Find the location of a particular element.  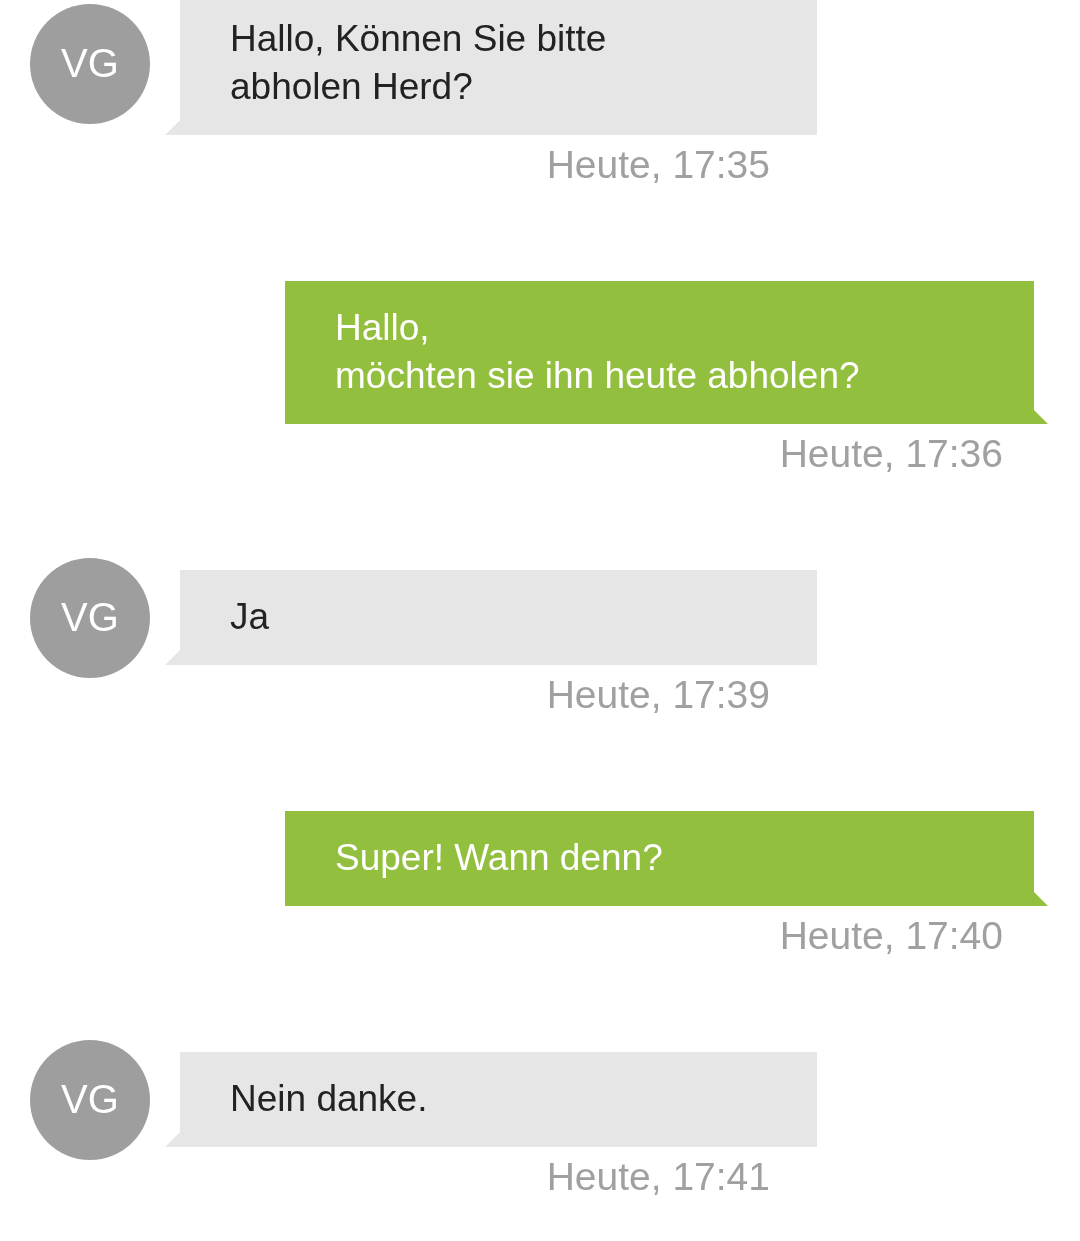

received-message: Hallo, Können Sie bitte abholen Herd? is located at coordinates (491, 67).